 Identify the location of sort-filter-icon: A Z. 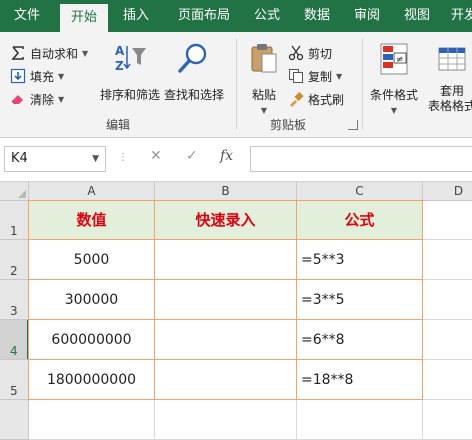
(130, 61).